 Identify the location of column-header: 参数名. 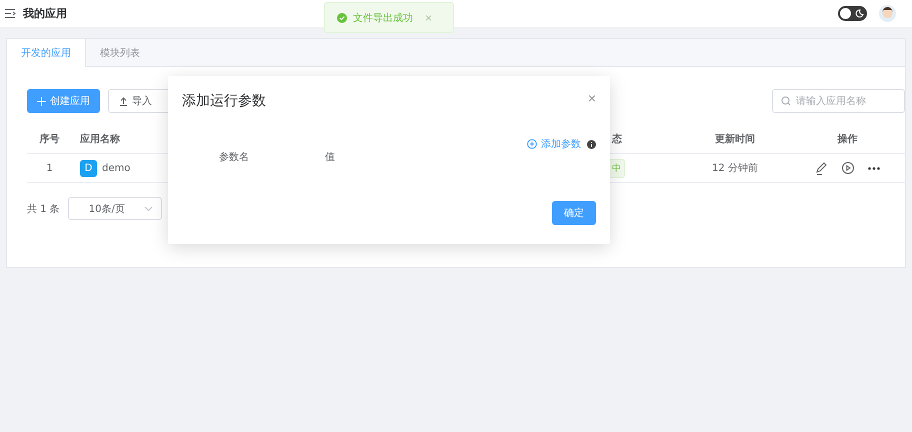
(234, 157).